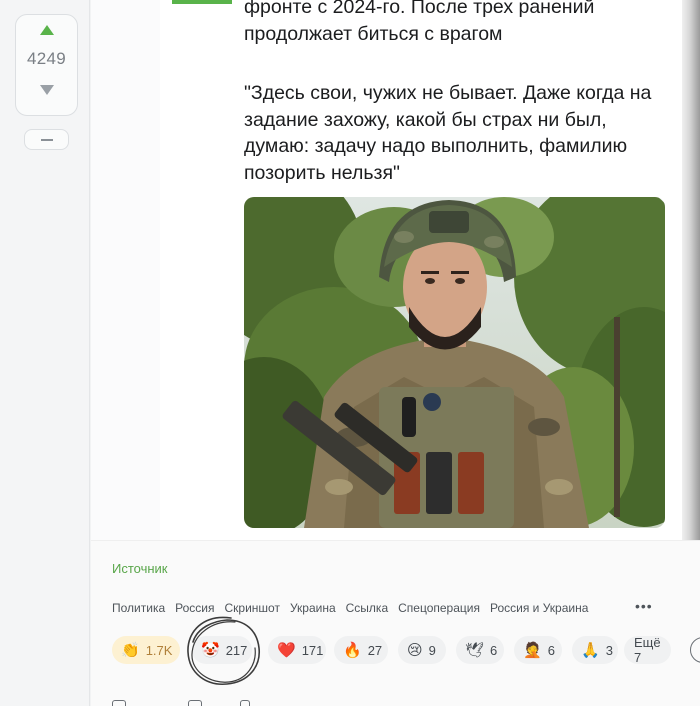  Describe the element at coordinates (46, 58) in the screenshot. I see `vote-count: 4249` at that location.